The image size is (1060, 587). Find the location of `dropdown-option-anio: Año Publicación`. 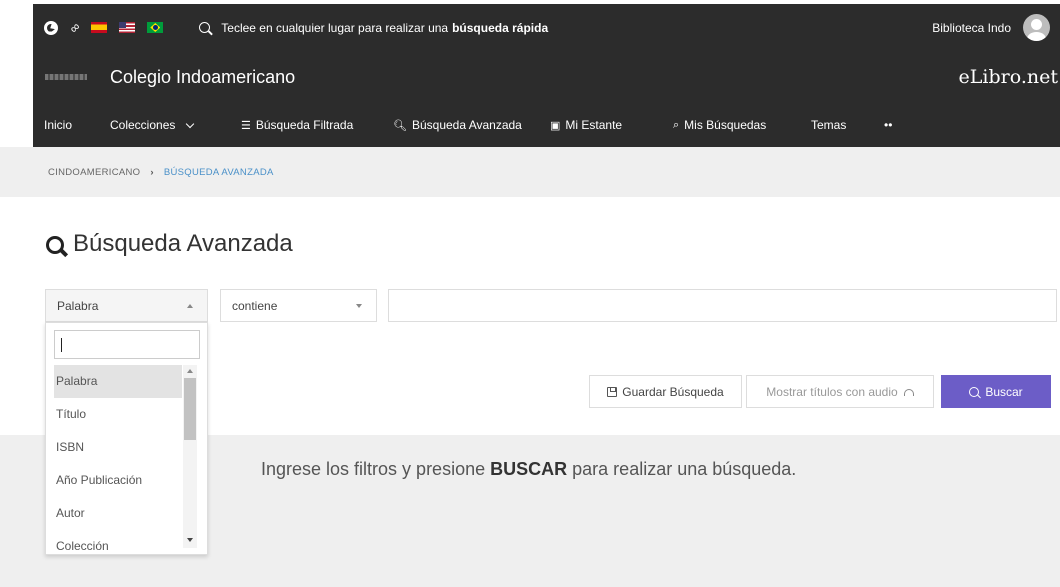

dropdown-option-anio: Año Publicación is located at coordinates (118, 480).